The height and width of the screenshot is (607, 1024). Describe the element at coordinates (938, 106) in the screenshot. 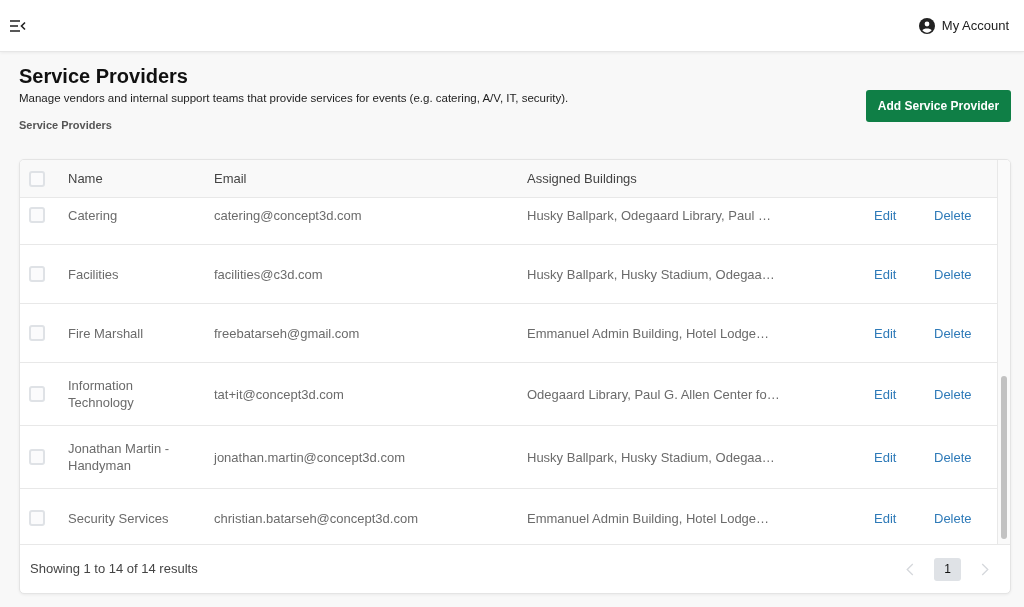

I see `add-service-provider-button: Add Service Provider` at that location.